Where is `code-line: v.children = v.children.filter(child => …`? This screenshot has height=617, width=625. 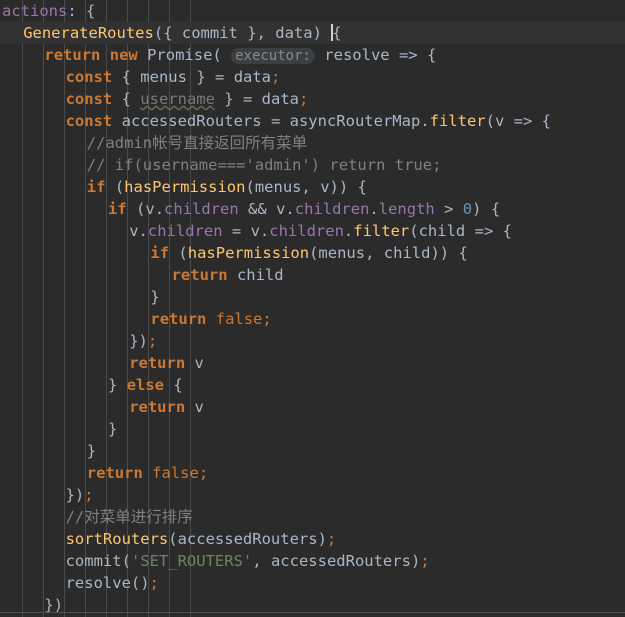
code-line: v.children = v.children.filter(child => … is located at coordinates (312, 231).